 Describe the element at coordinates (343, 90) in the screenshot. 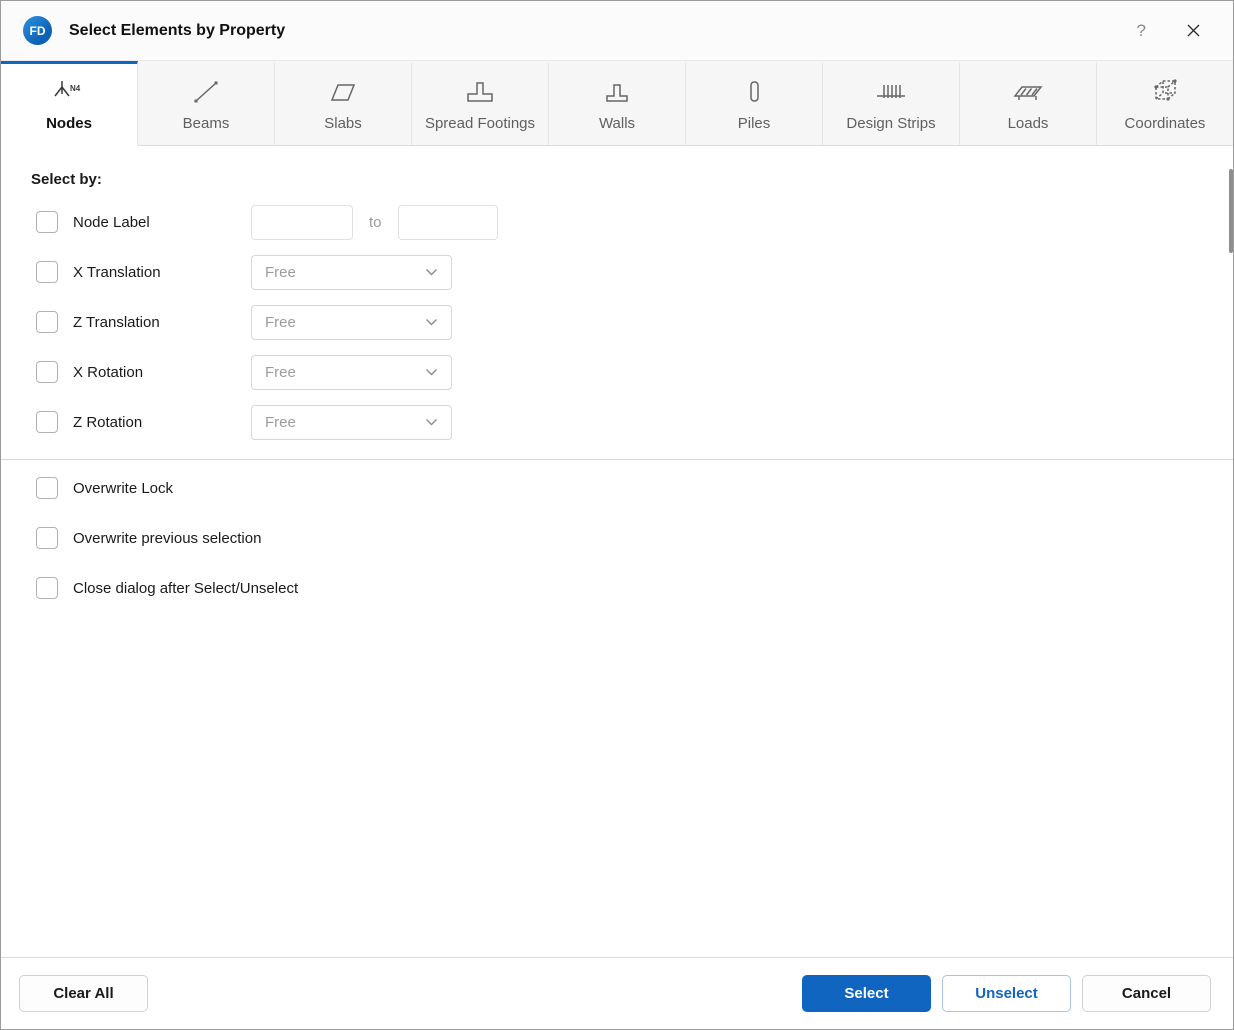

I see `slab-icon` at that location.